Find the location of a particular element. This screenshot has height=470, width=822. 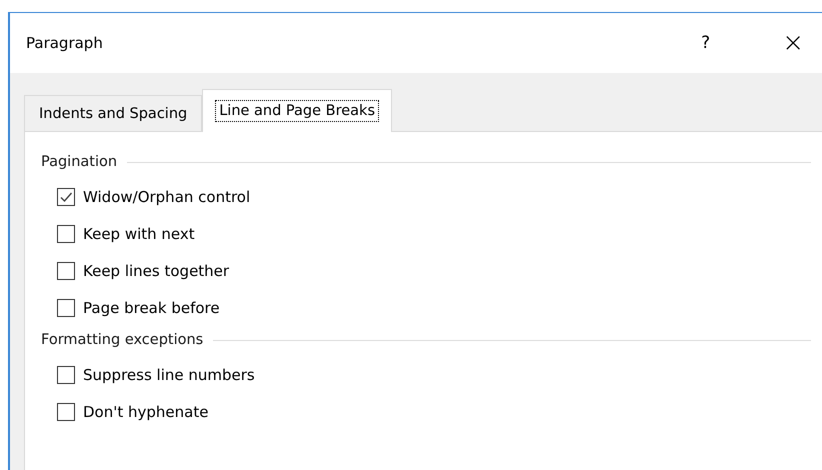

tab: Line and Page Breaks is located at coordinates (297, 110).